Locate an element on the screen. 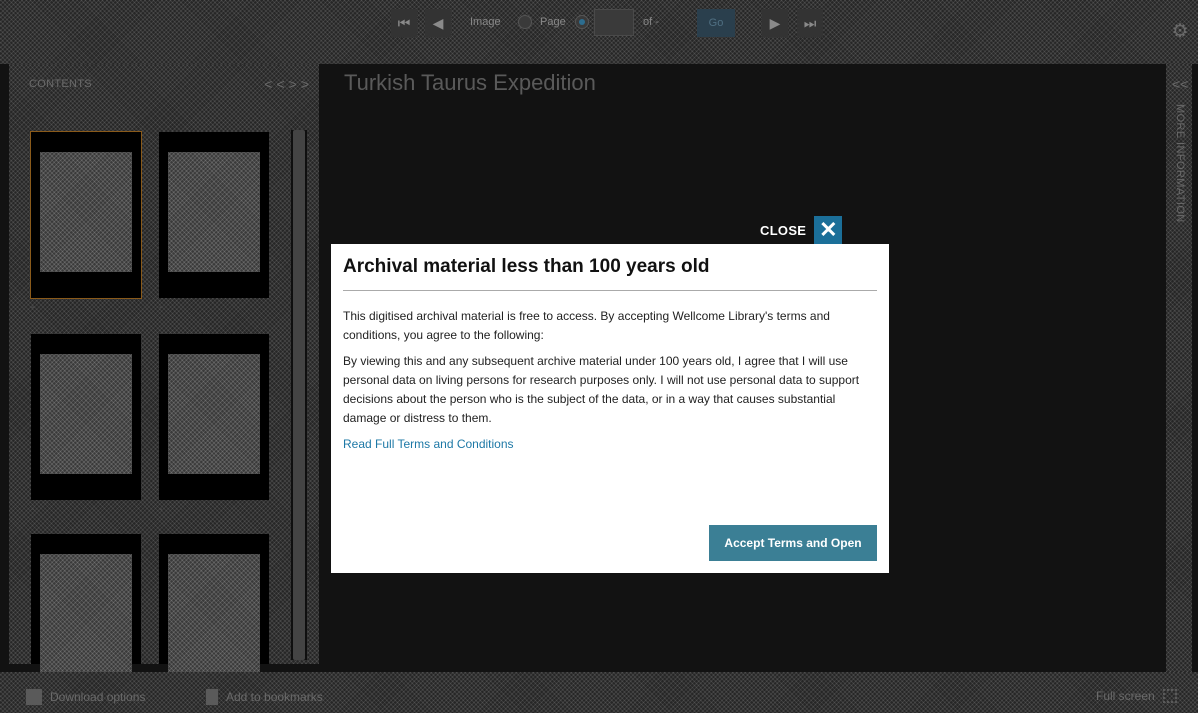 This screenshot has width=1198, height=713. page-mode-label: Page is located at coordinates (553, 22).